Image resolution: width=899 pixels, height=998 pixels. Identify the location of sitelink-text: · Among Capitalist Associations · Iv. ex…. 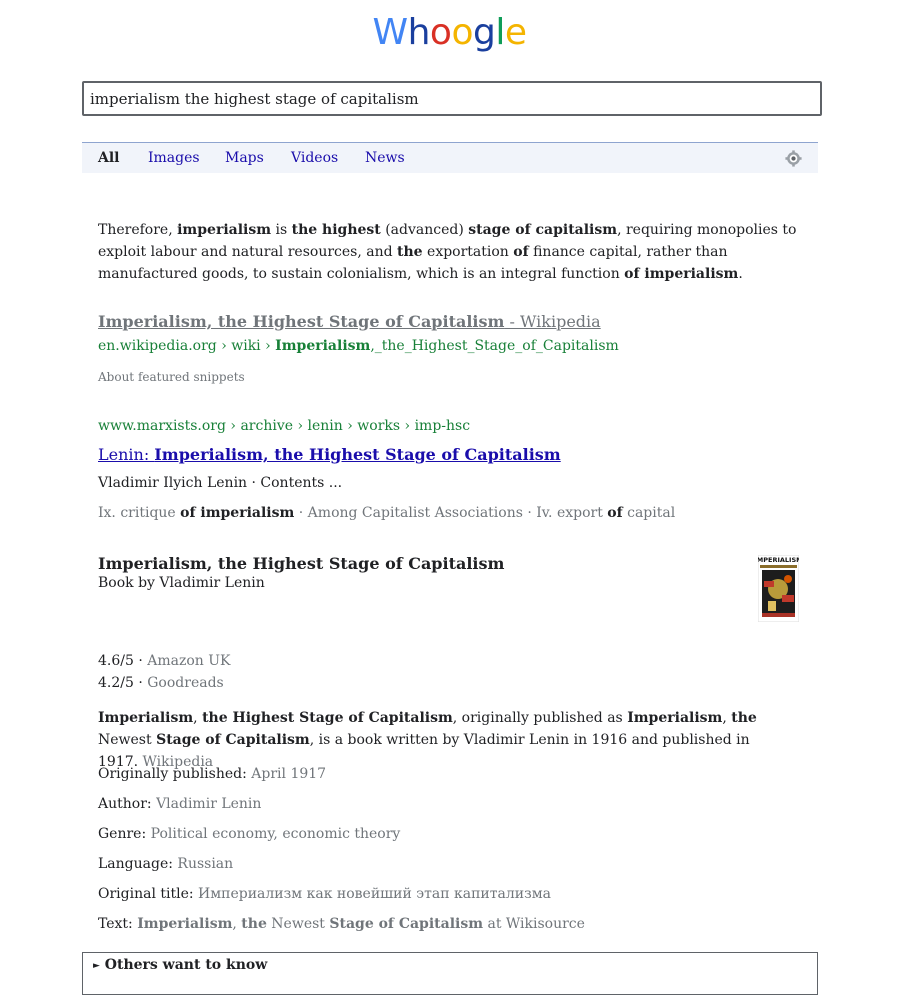
(451, 513).